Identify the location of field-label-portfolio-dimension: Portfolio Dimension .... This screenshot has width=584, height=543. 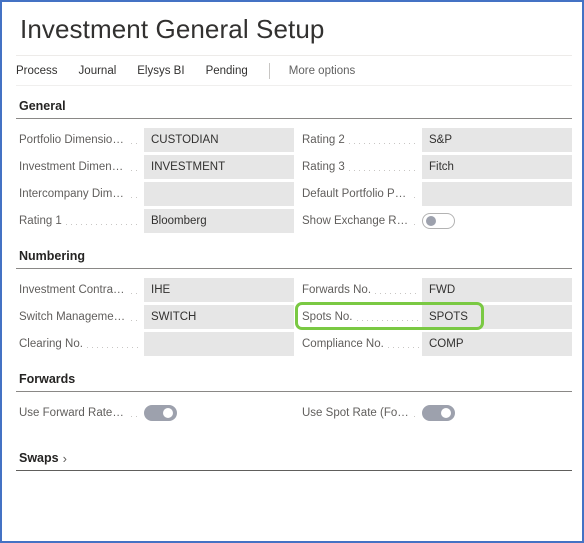
(73, 140).